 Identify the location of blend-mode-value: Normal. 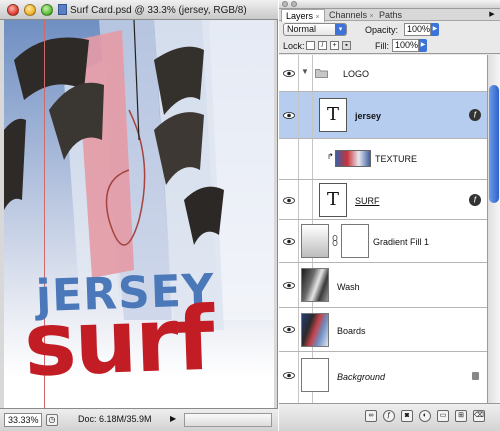
(302, 29).